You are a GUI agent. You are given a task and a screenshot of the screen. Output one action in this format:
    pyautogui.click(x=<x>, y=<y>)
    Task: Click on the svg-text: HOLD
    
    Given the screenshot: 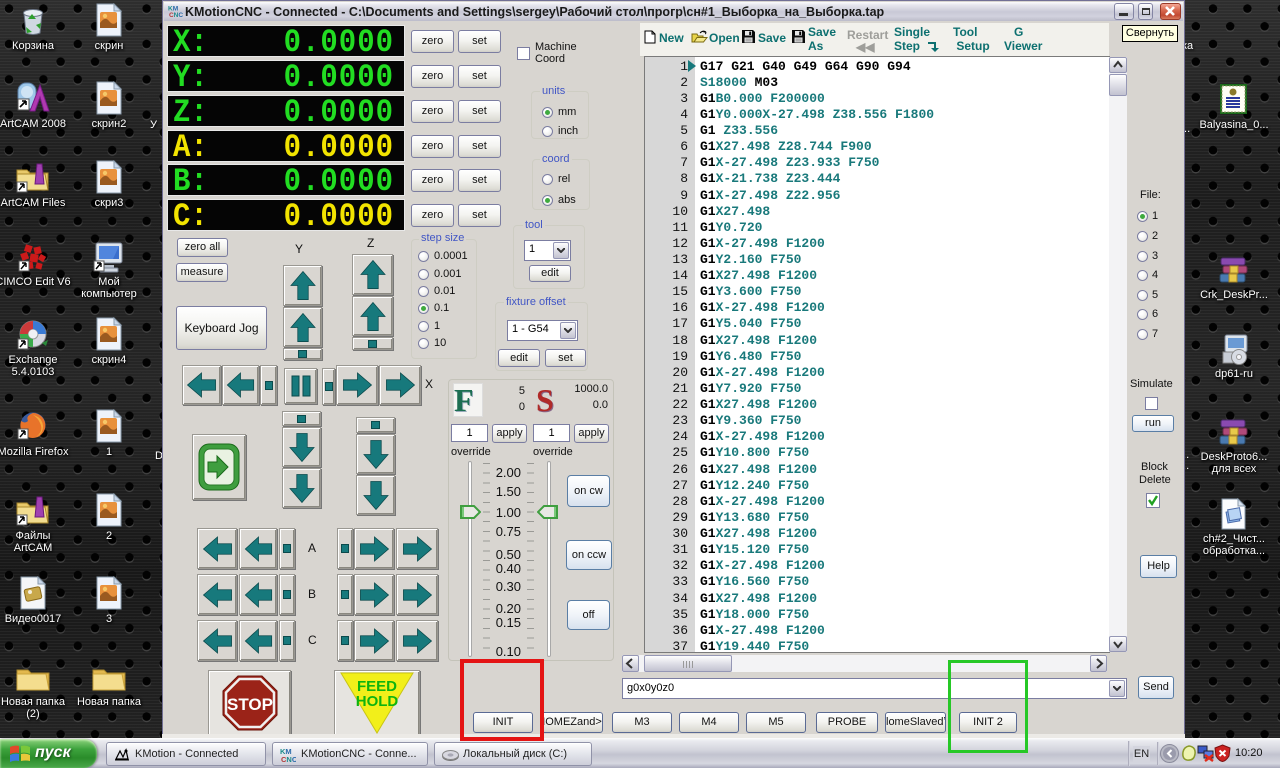 What is the action you would take?
    pyautogui.click(x=377, y=701)
    